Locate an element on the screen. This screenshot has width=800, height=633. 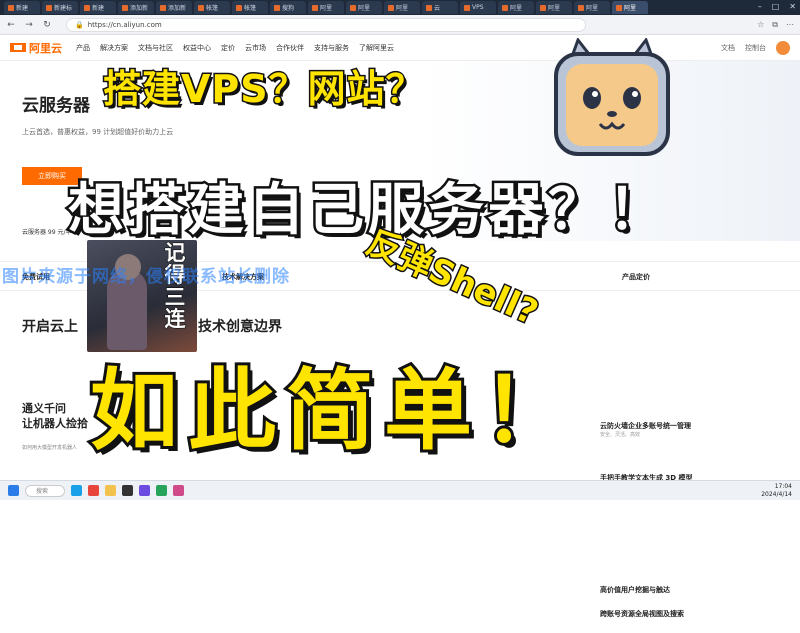
solution-card-desc: 安全、灵活、高效 is located at coordinates (620, 435).